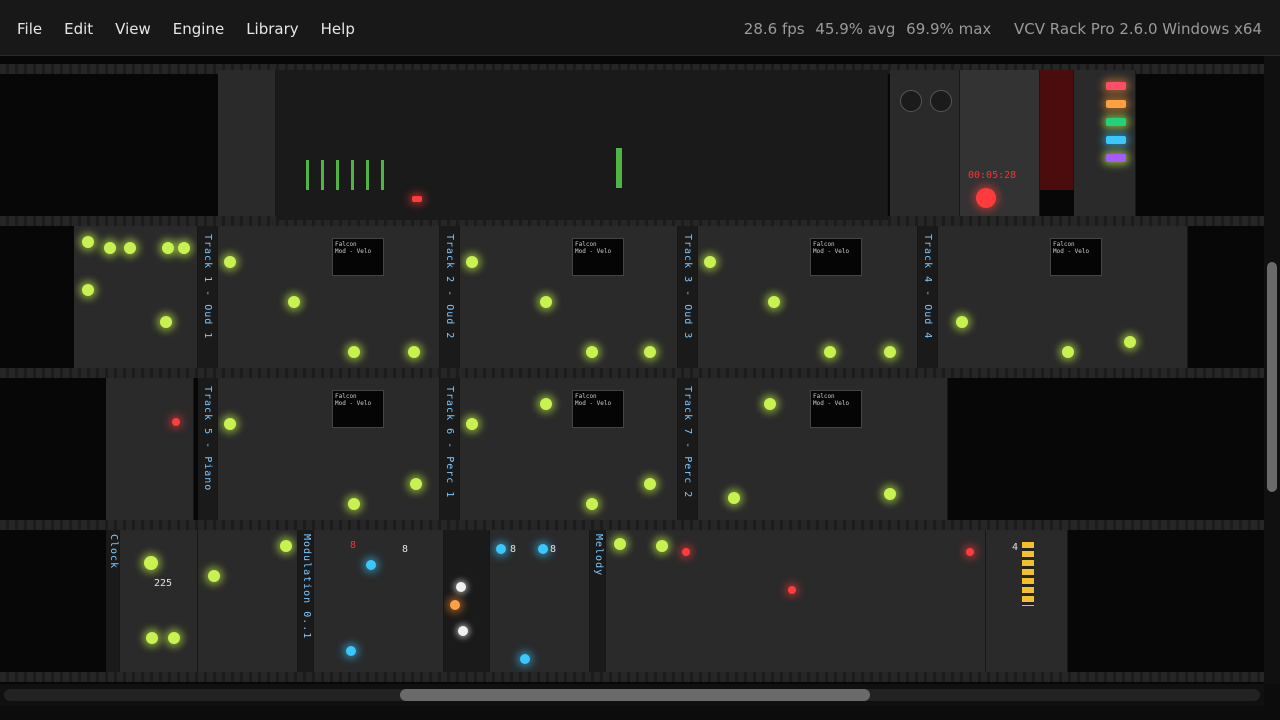 This screenshot has width=1280, height=720. I want to click on counter-module: 4, so click(1027, 601).